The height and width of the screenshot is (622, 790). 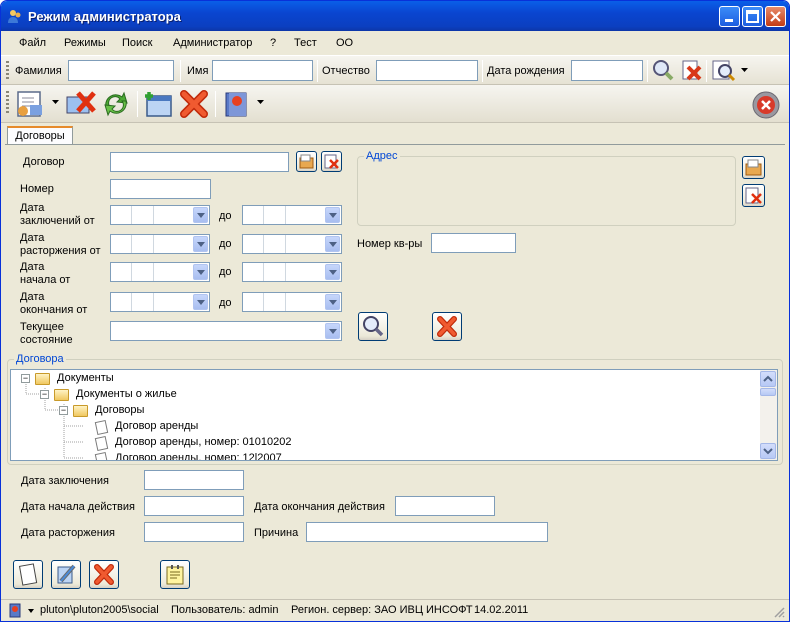 I want to click on name-label: Имя, so click(x=198, y=71).